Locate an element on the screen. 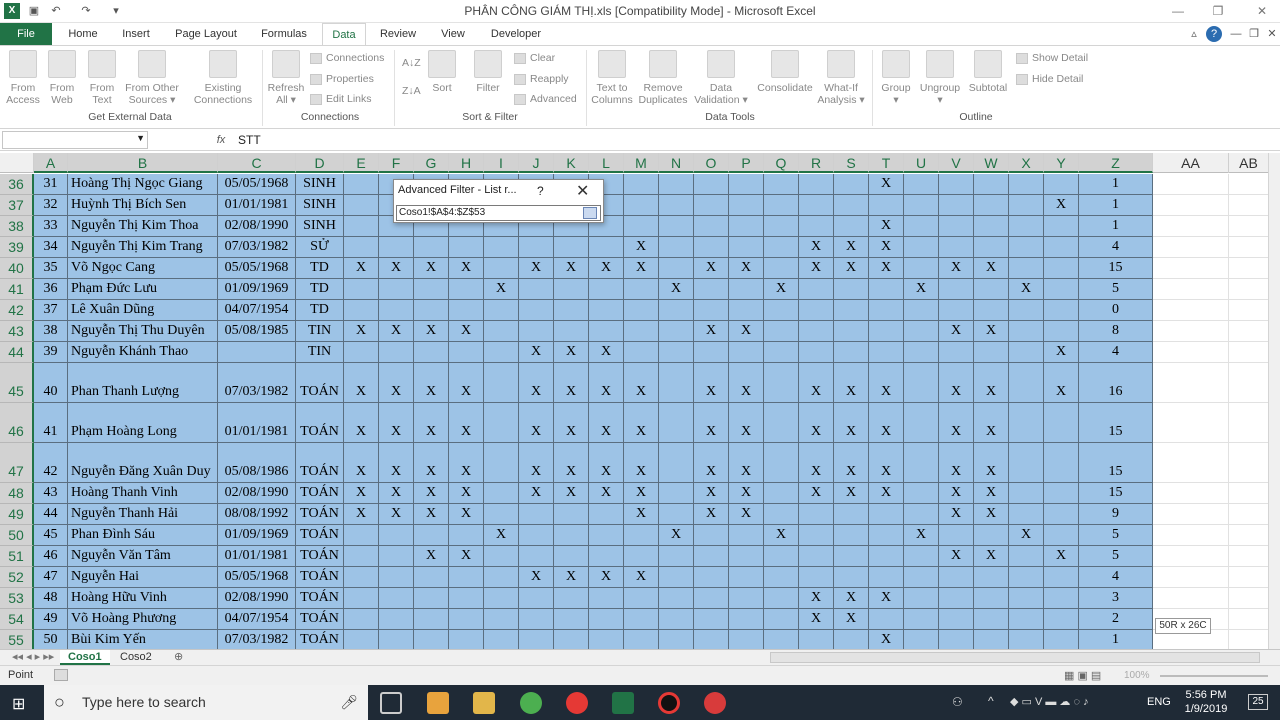 This screenshot has width=1280, height=720. ungroup-button: Ungroup ▾ is located at coordinates (940, 78).